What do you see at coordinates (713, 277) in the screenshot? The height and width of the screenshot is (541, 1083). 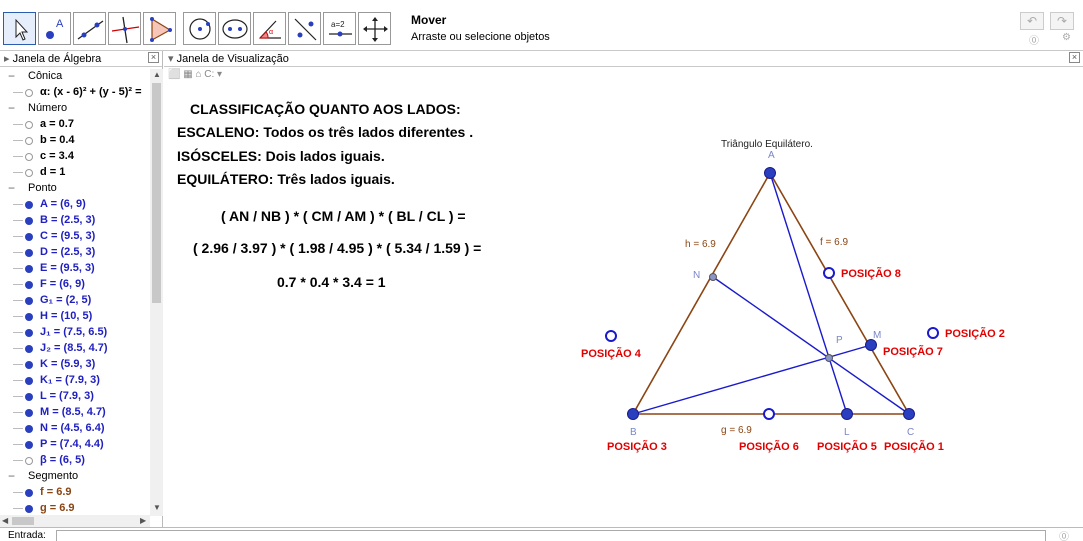 I see `point-N` at bounding box center [713, 277].